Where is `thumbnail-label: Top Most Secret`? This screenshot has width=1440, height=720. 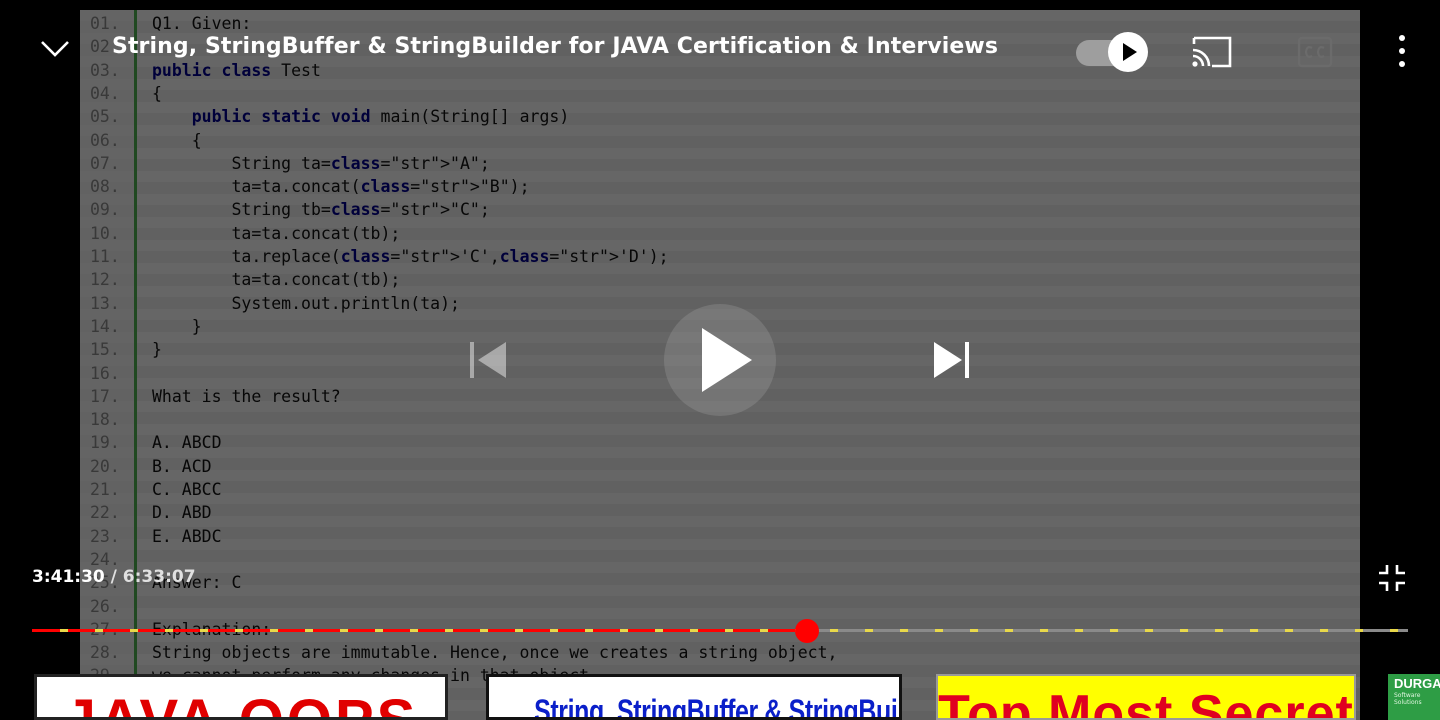 thumbnail-label: Top Most Secret is located at coordinates (1146, 702).